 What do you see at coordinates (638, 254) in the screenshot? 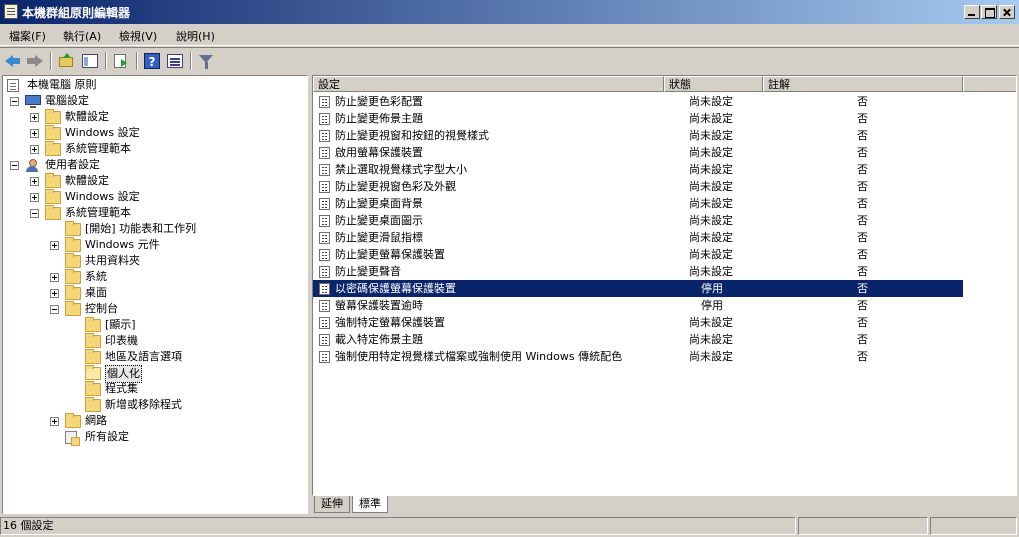
I see `list-item: 防止變更螢幕保護裝置 尚未設定 否` at bounding box center [638, 254].